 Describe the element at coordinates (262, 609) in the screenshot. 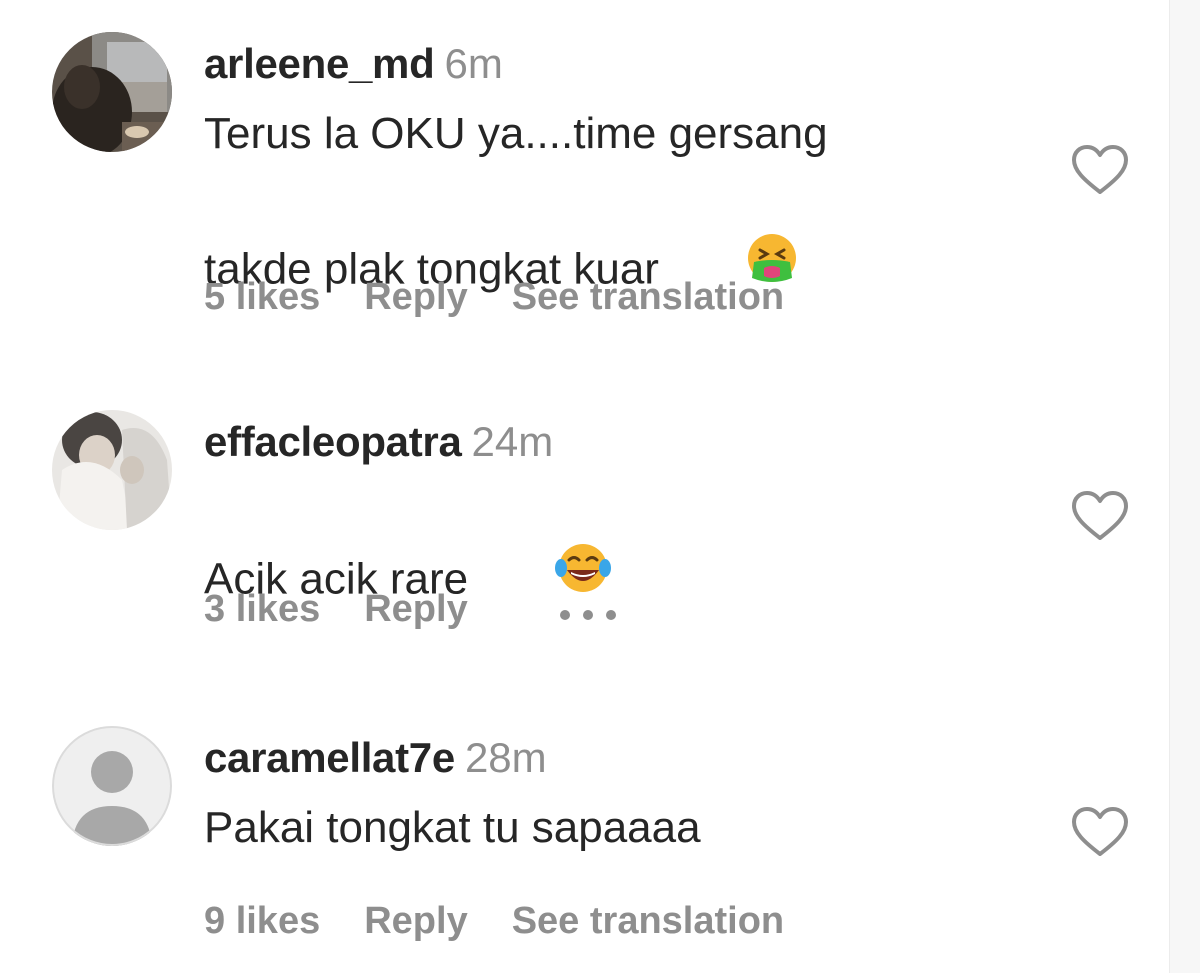

I see `likes-count: 3 likes` at that location.